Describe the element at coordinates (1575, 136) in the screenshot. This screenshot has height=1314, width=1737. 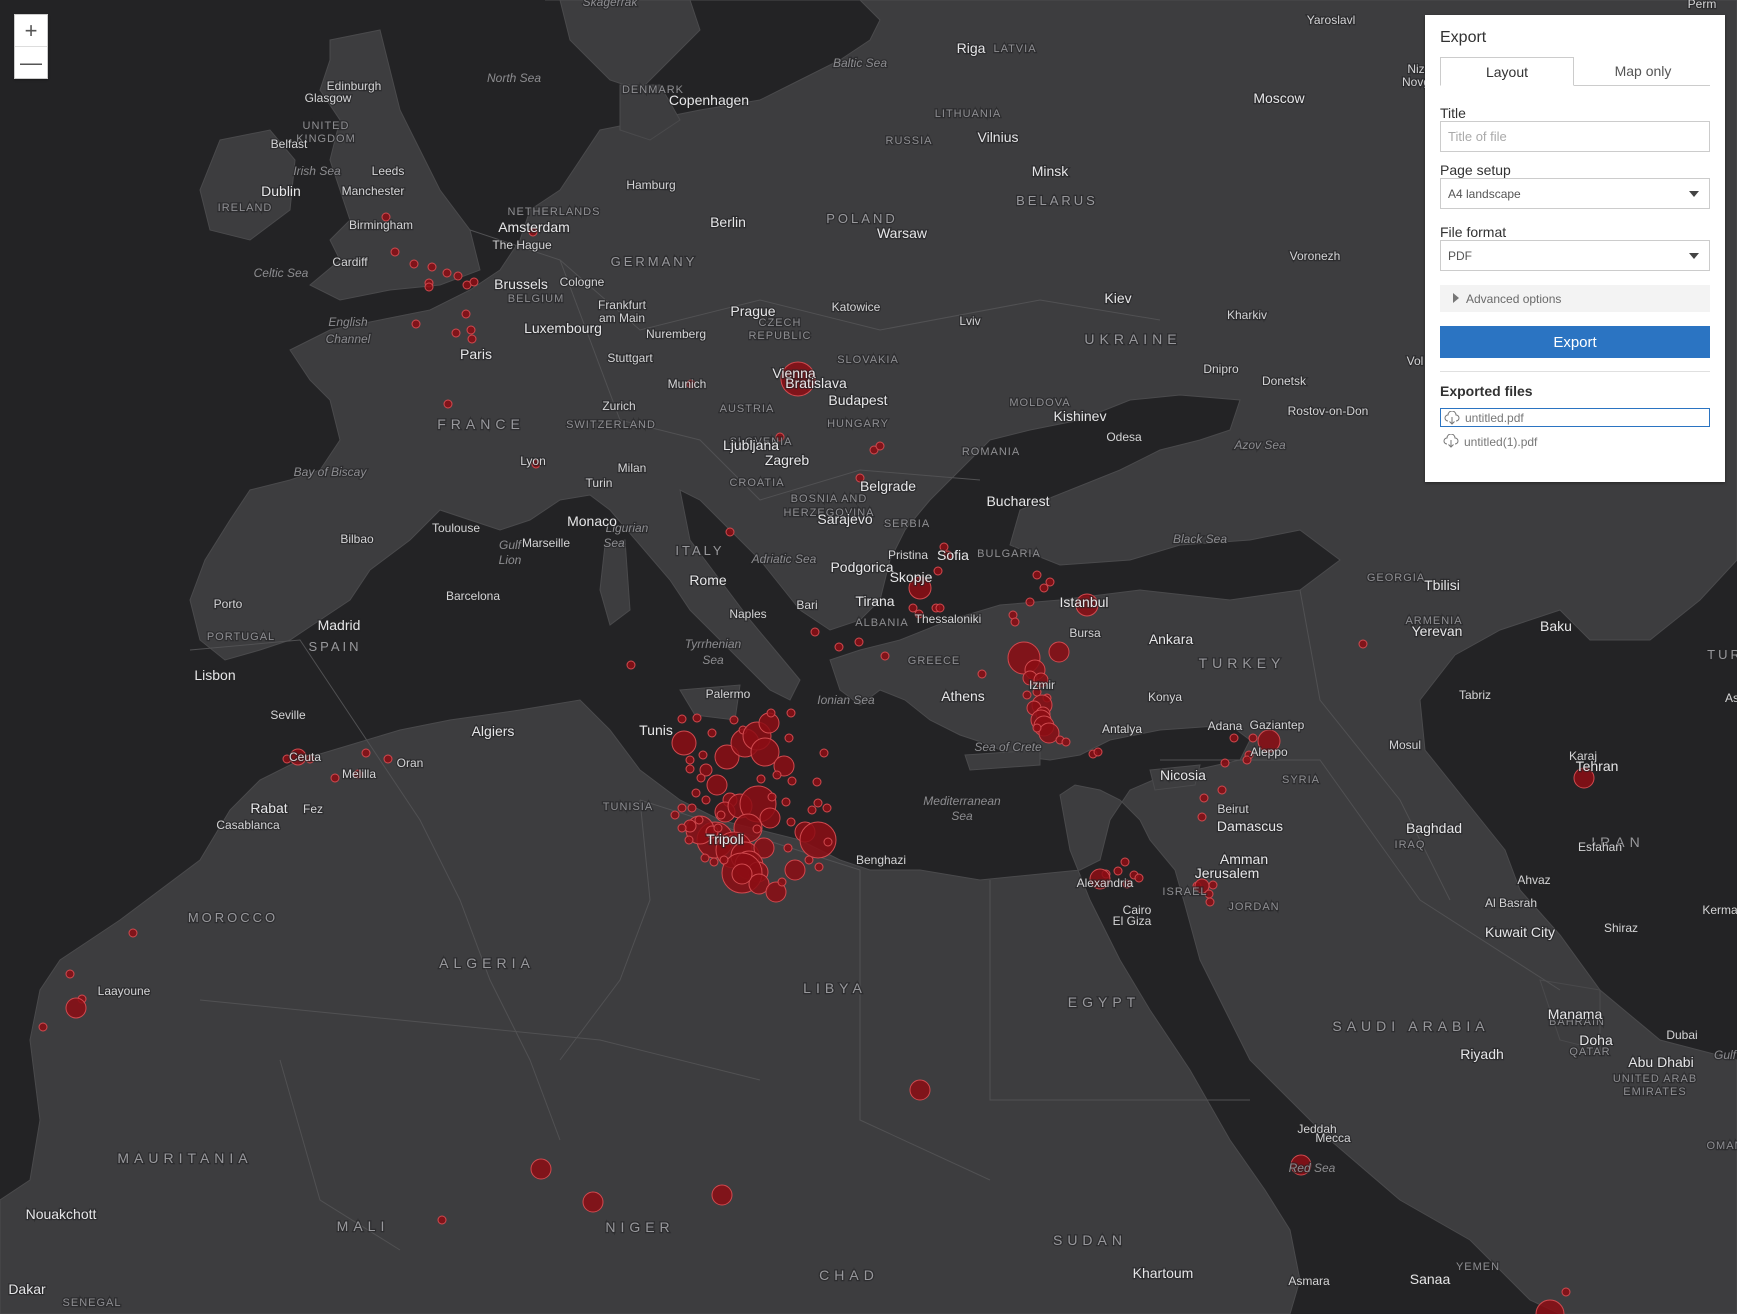
I see `title-input: Title of file` at that location.